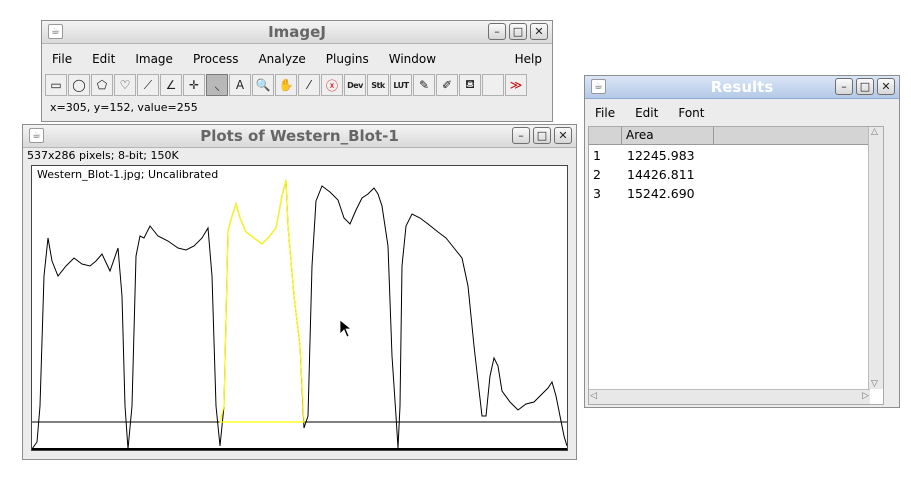 This screenshot has height=480, width=911. I want to click on close-x-tool-icon: ⓧ, so click(332, 85).